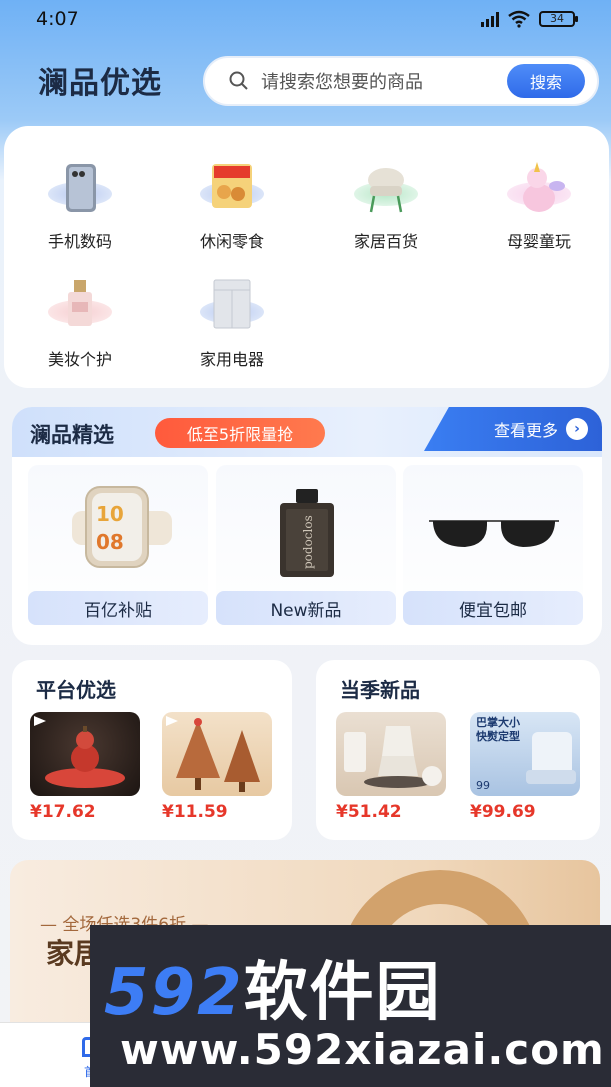 The width and height of the screenshot is (611, 1087). Describe the element at coordinates (498, 729) in the screenshot. I see `box-title: 巴掌大小 快熨定型` at that location.